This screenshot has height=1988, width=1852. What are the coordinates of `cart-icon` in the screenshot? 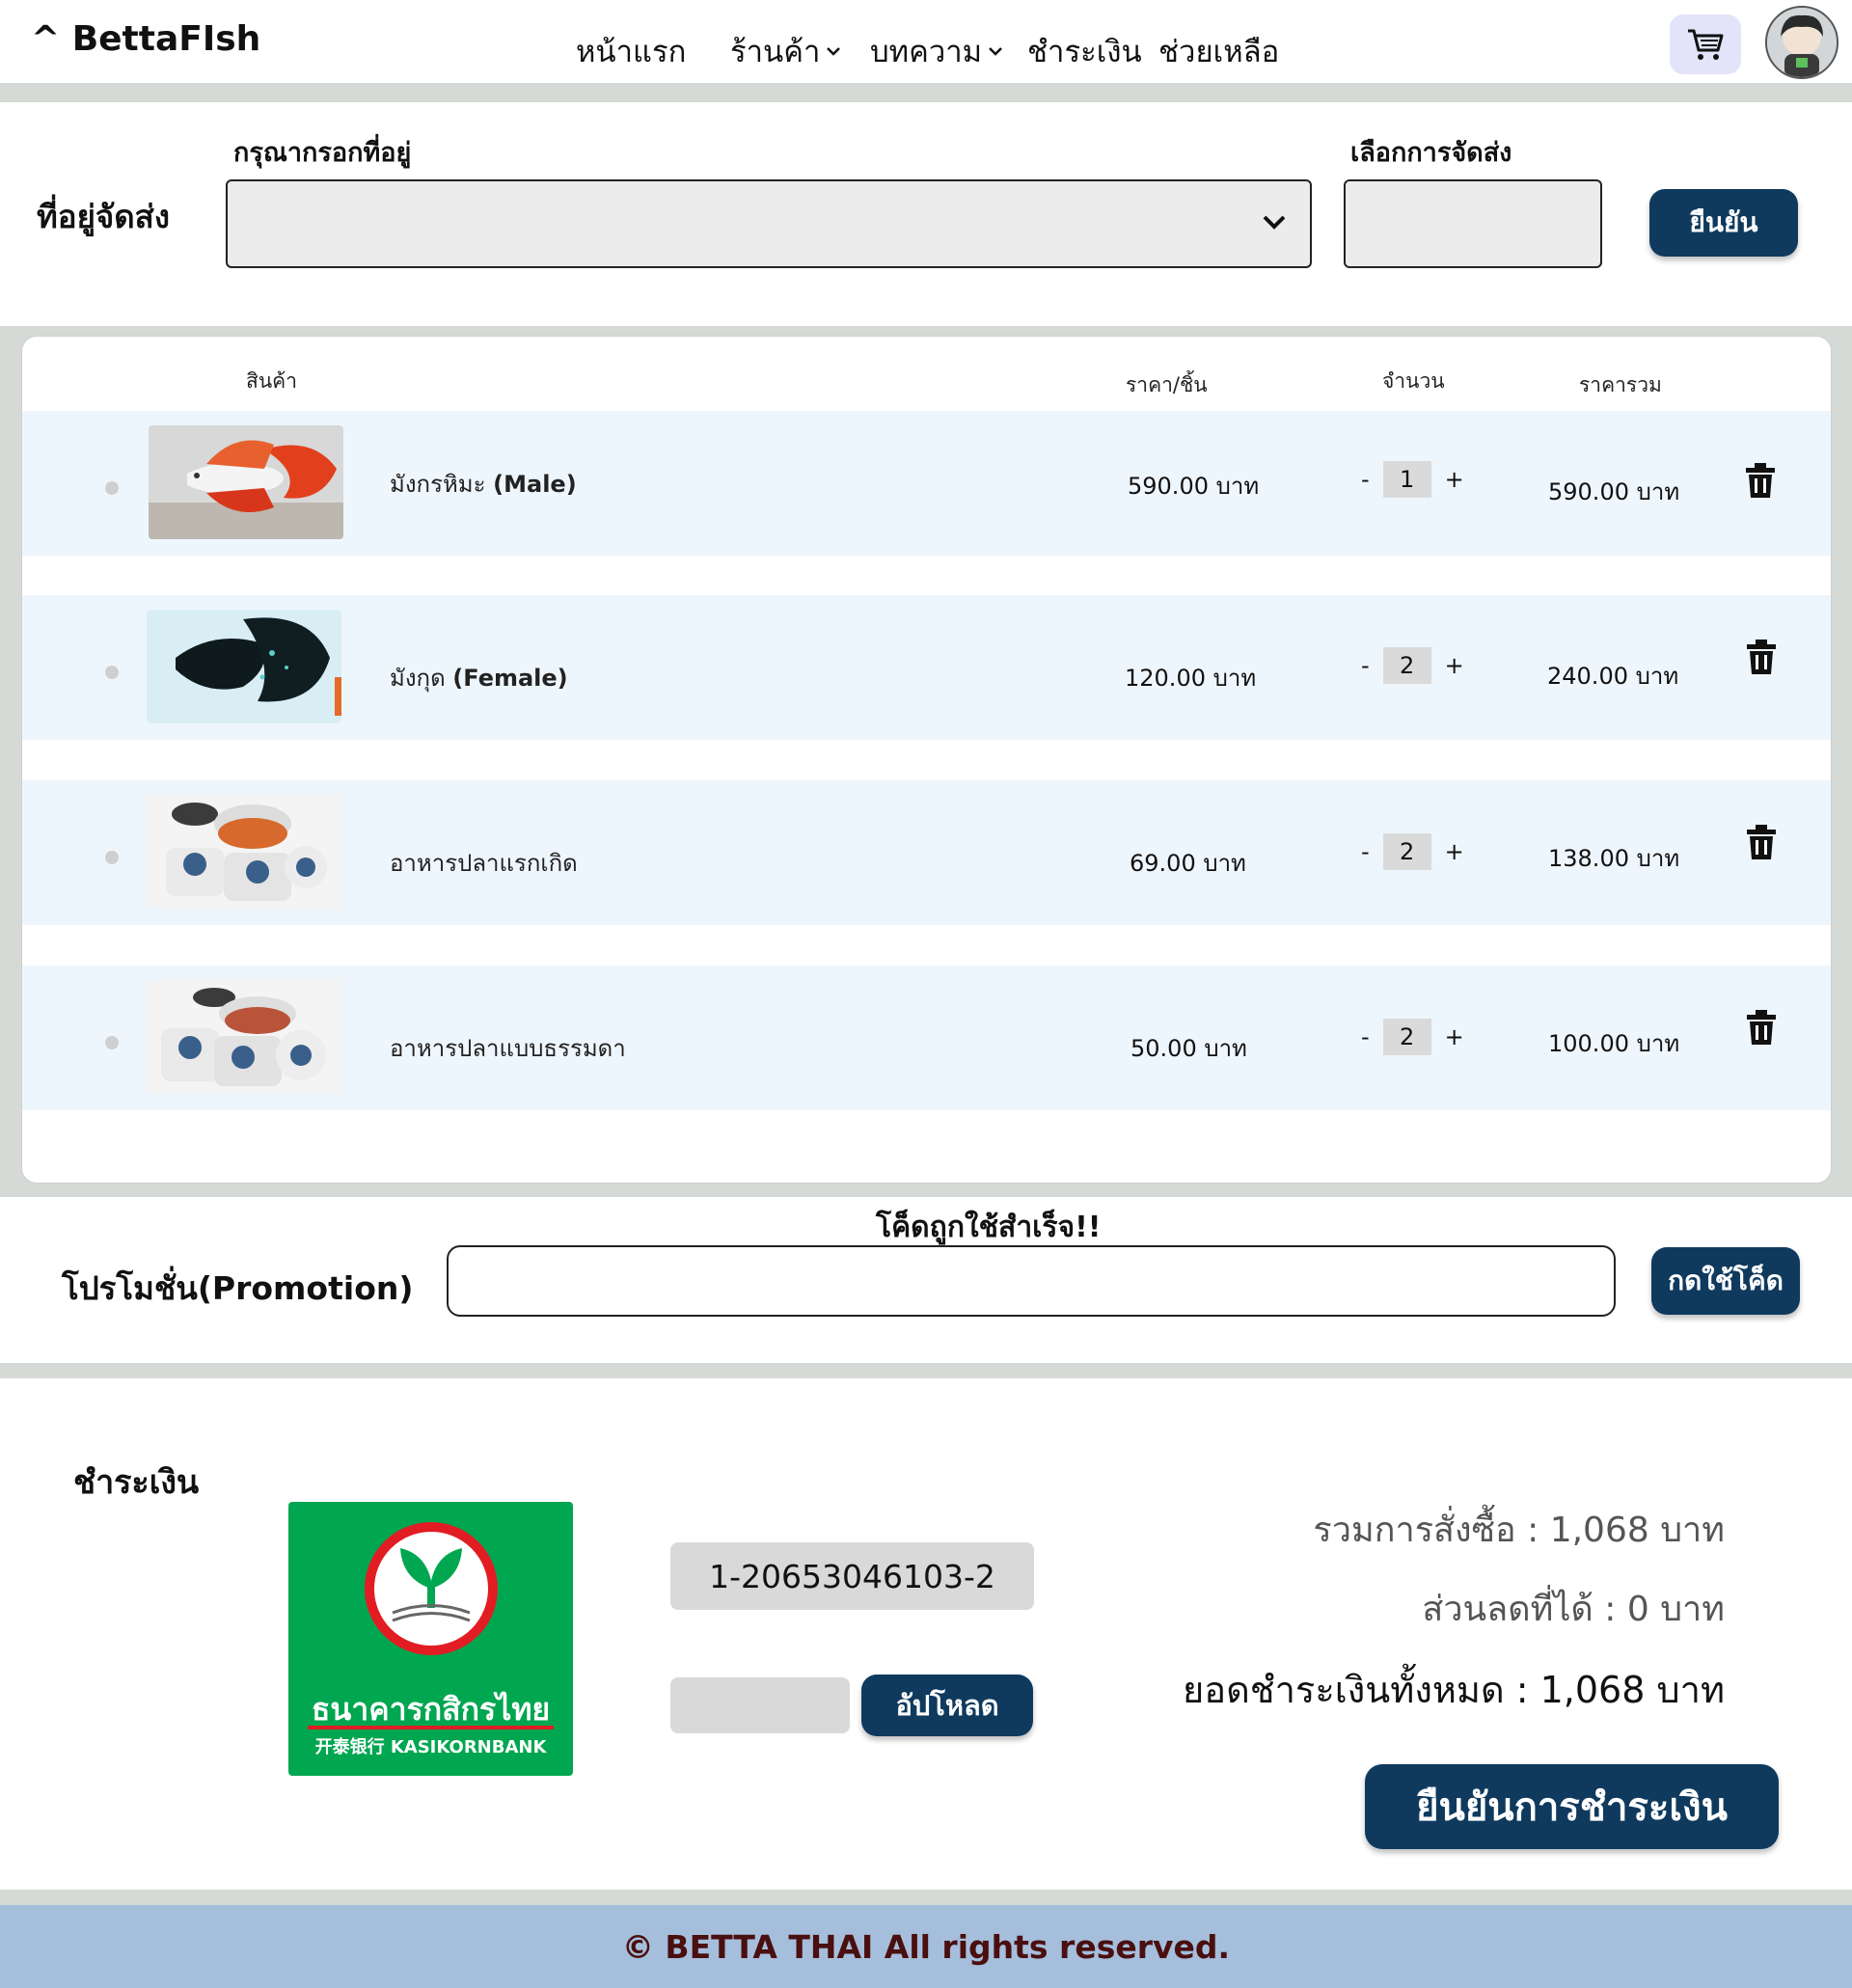 It's located at (1706, 44).